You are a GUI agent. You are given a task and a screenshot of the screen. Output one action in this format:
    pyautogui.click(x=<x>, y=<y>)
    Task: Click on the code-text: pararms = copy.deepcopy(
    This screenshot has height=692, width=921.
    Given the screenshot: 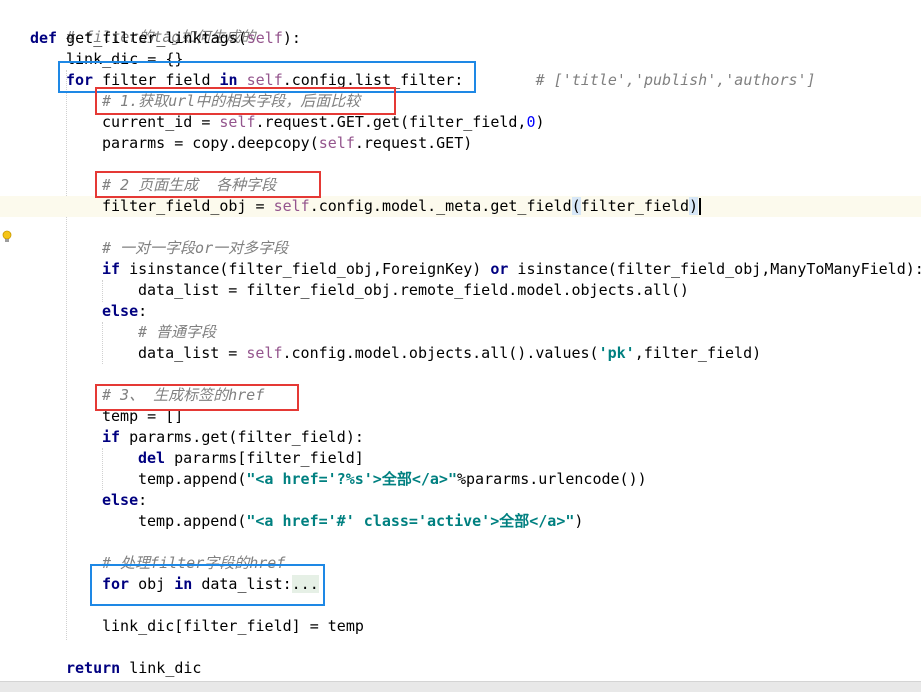 What is the action you would take?
    pyautogui.click(x=210, y=143)
    